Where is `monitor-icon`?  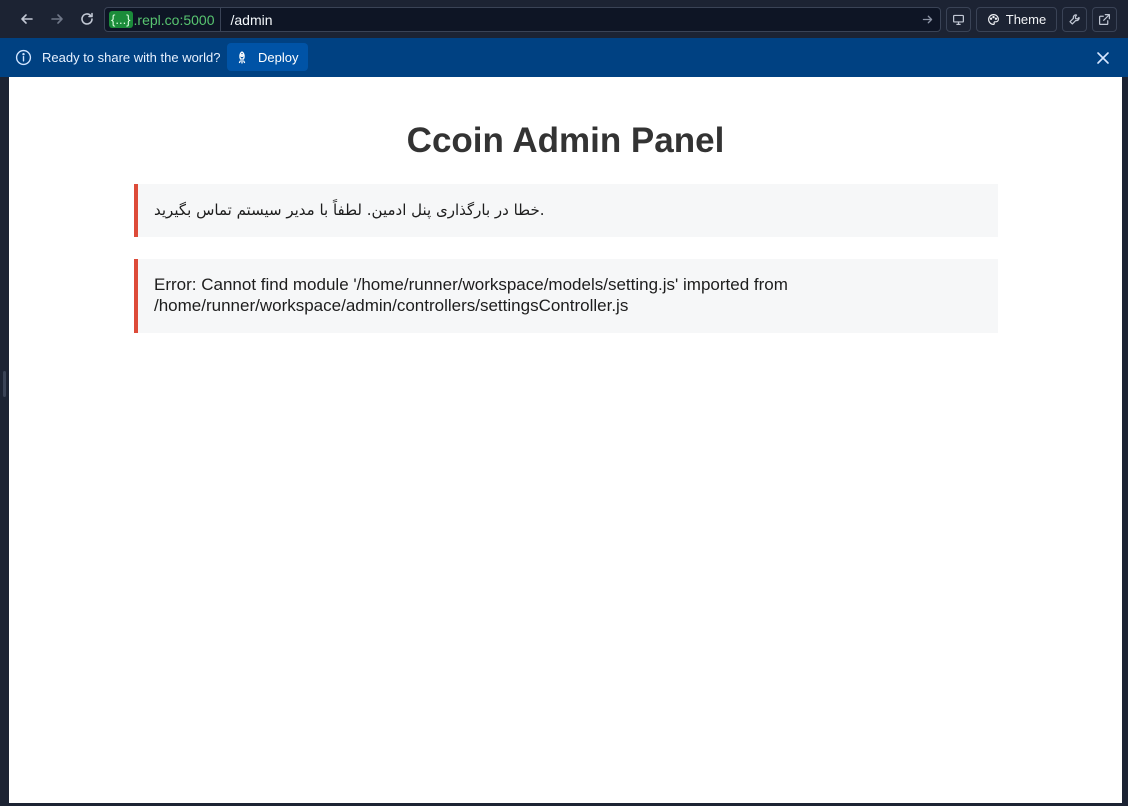 monitor-icon is located at coordinates (958, 19).